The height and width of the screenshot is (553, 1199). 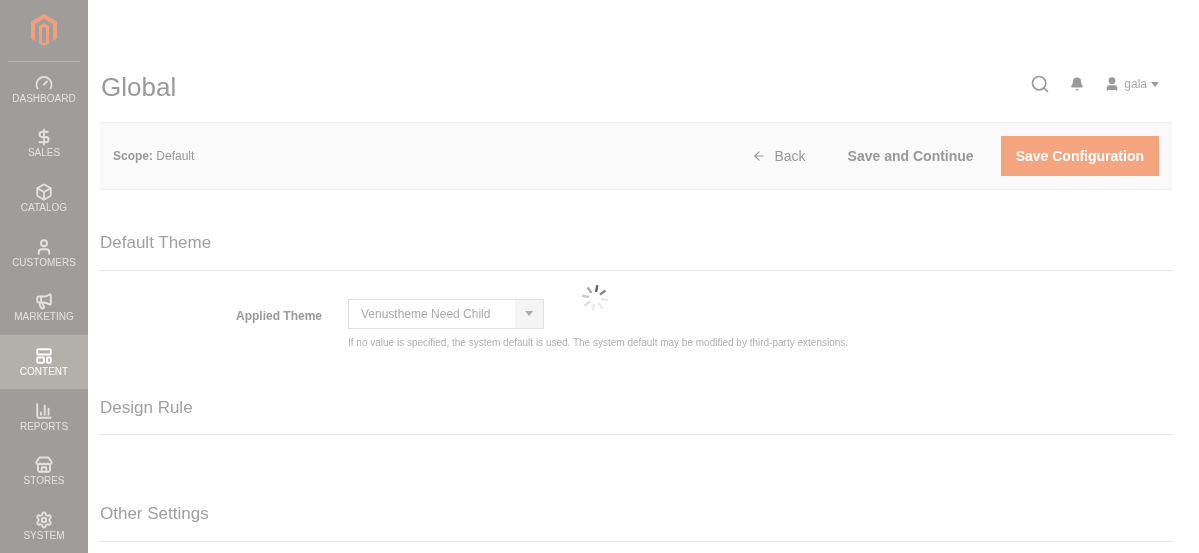 I want to click on sidebar-item: REPORTS, so click(x=44, y=416).